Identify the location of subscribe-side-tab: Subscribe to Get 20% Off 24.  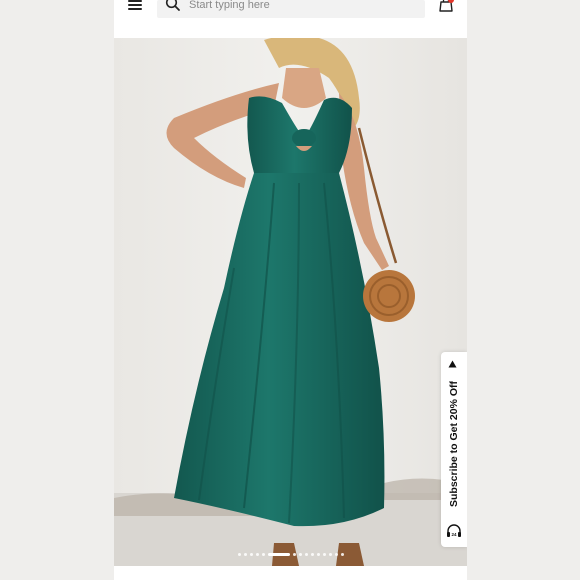
(454, 449).